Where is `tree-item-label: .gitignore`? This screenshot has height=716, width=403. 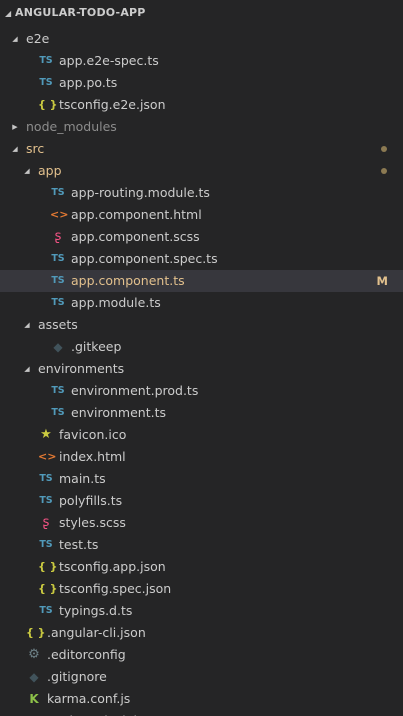
tree-item-label: .gitignore is located at coordinates (77, 676).